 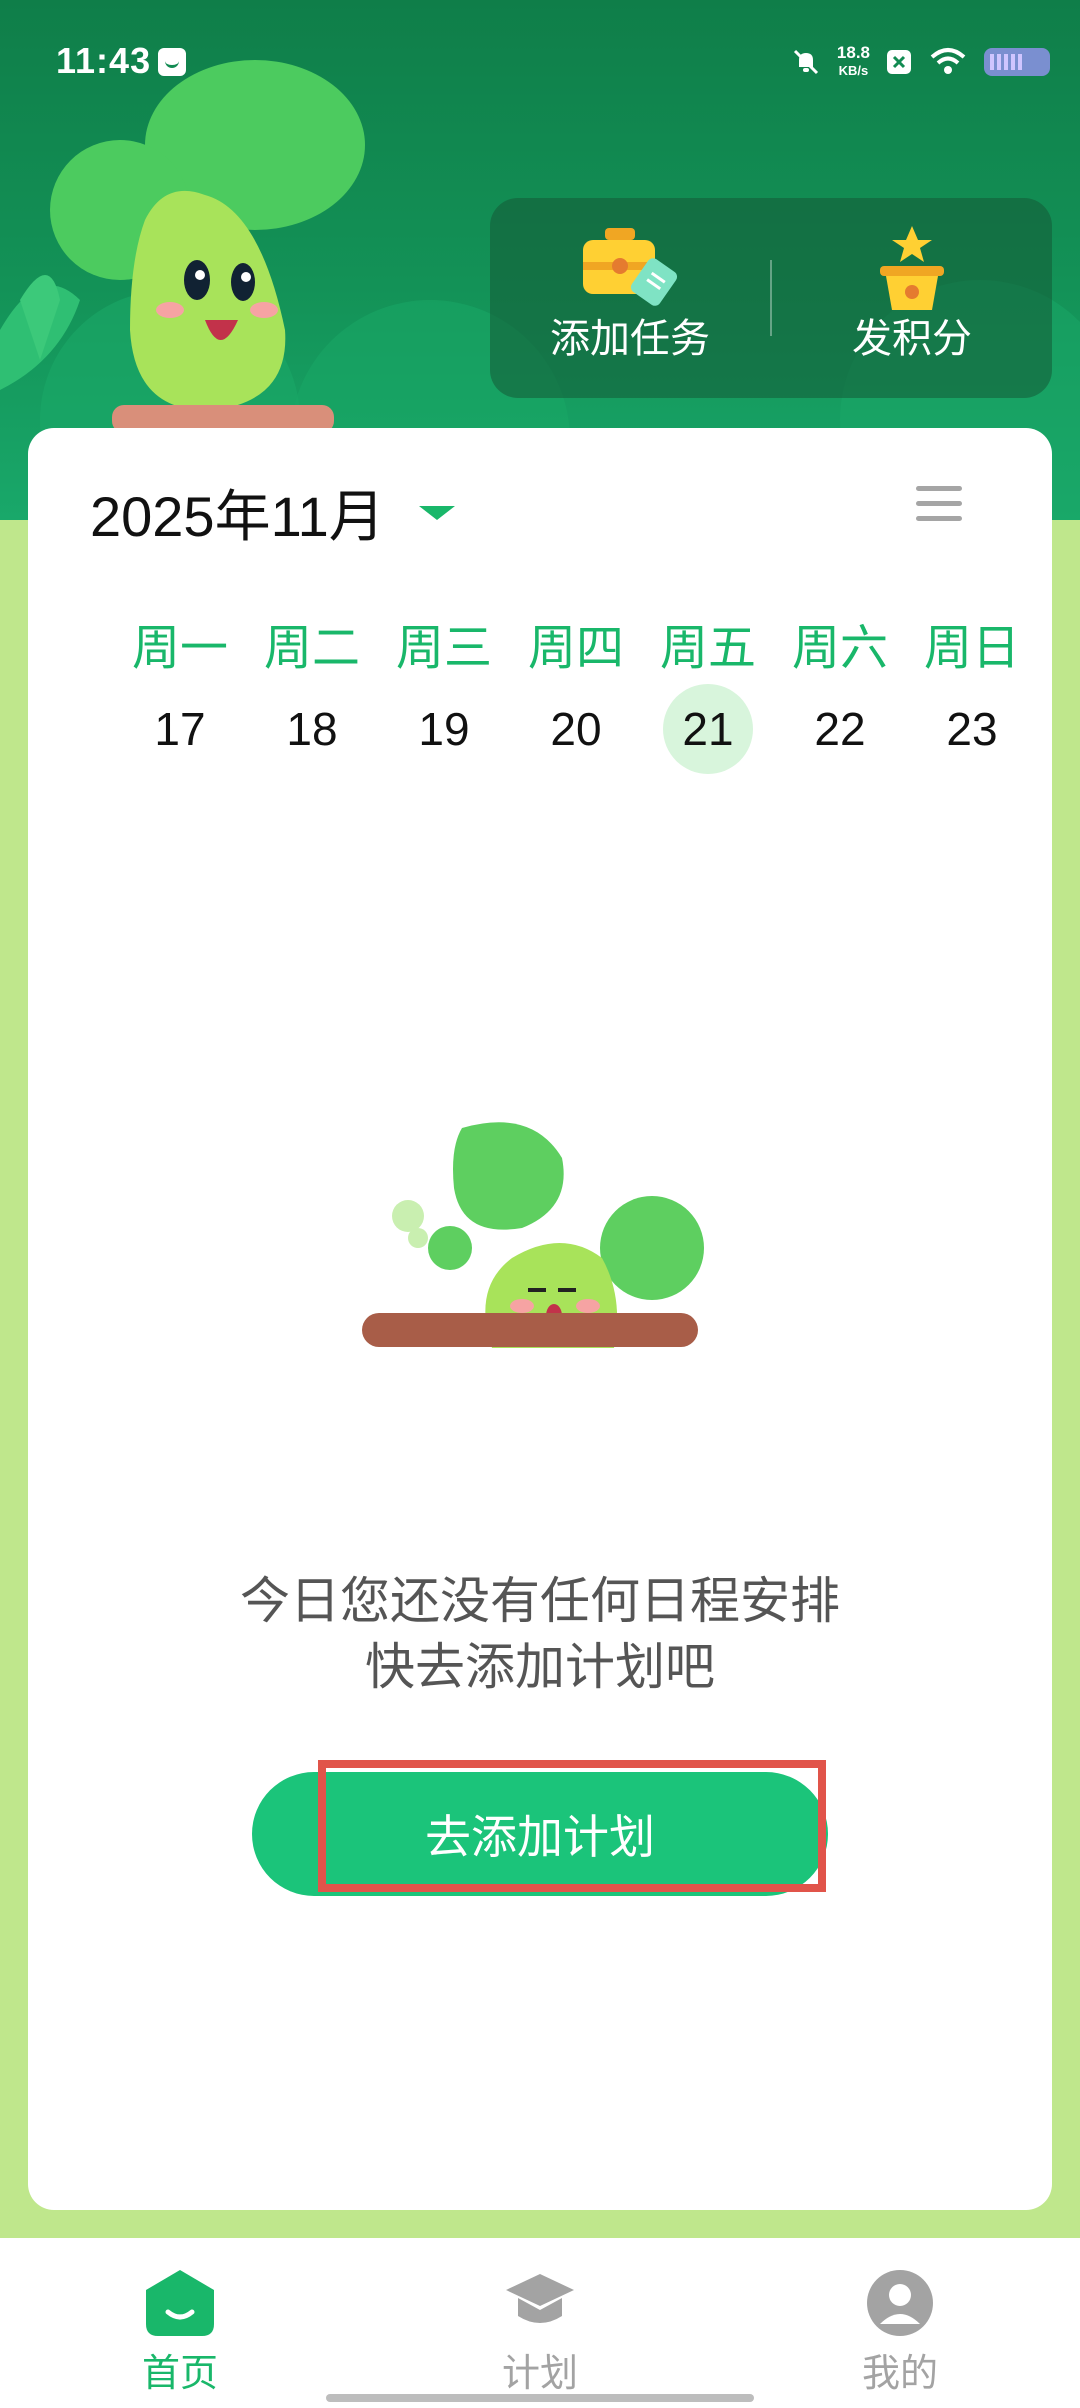 I want to click on add-task-button: 添加任务, so click(x=630, y=298).